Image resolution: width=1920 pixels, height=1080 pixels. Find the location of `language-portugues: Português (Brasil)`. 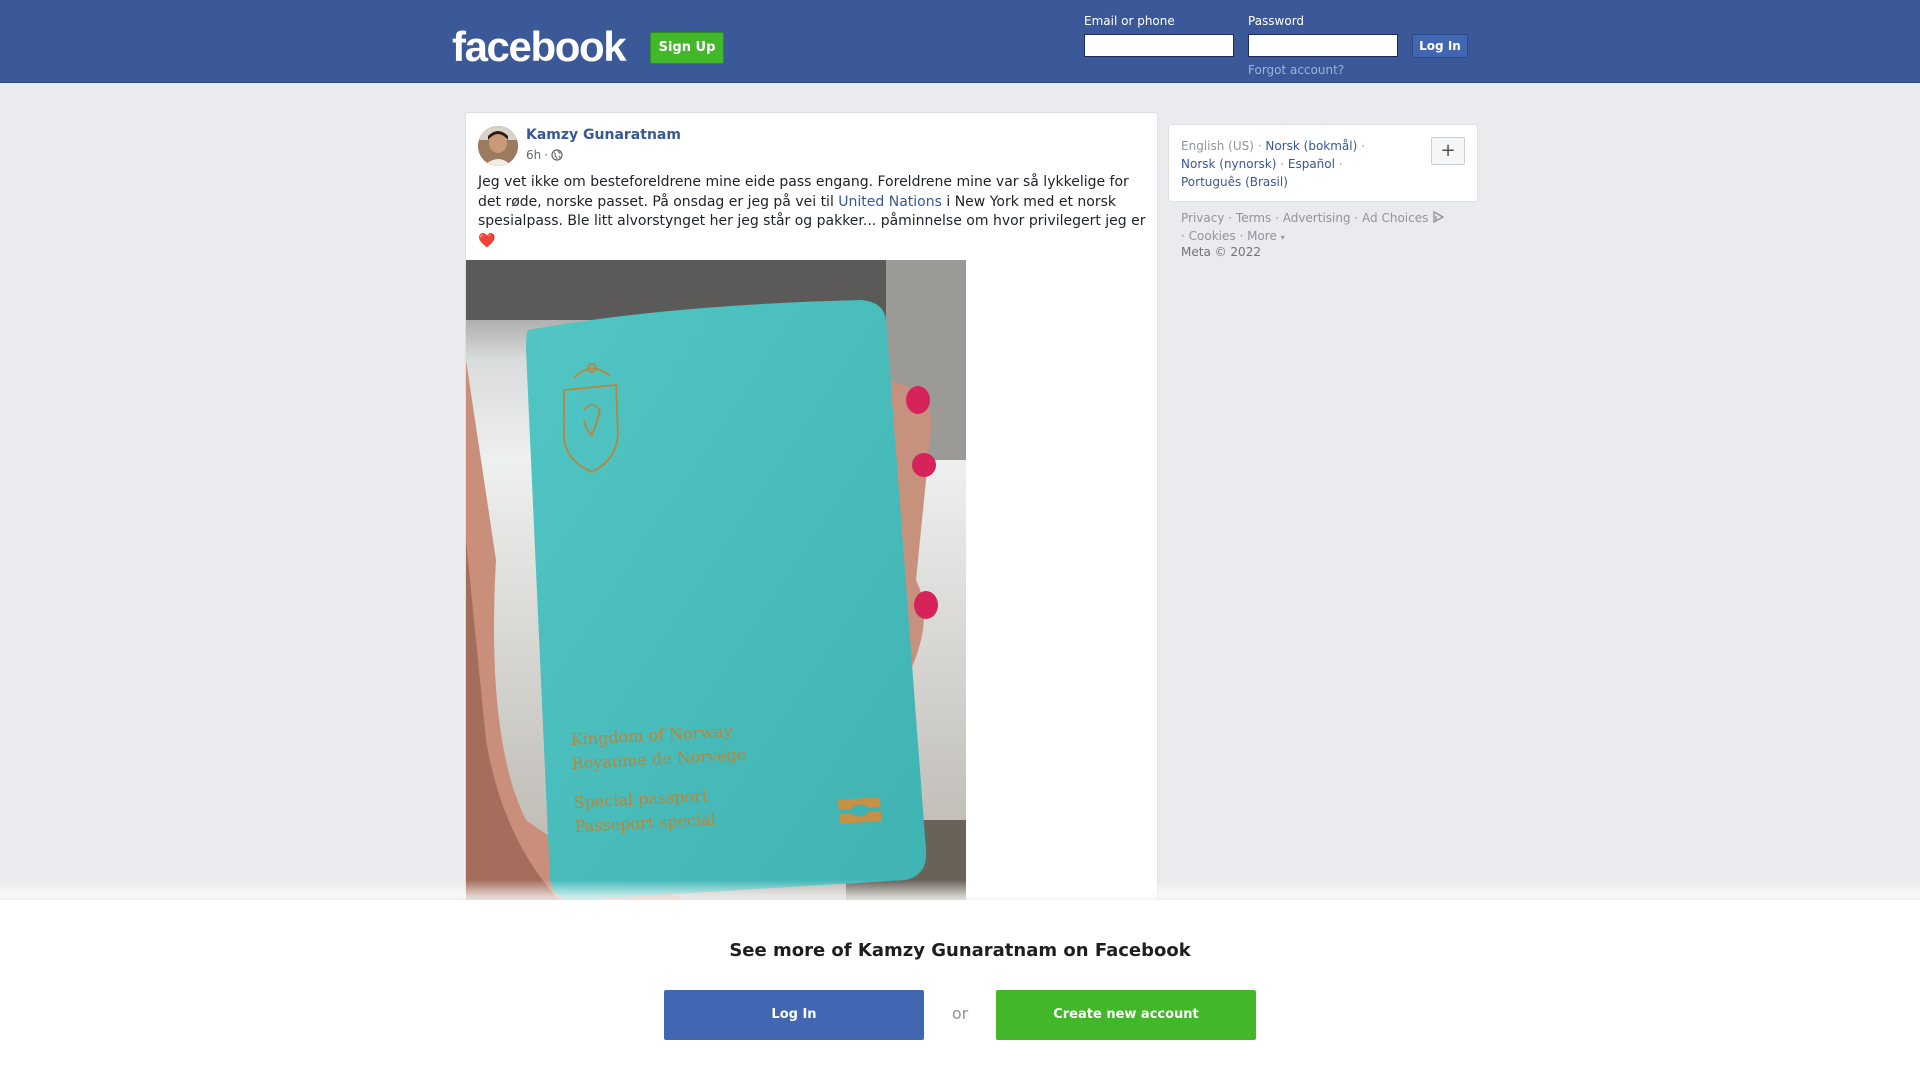

language-portugues: Português (Brasil) is located at coordinates (1234, 182).